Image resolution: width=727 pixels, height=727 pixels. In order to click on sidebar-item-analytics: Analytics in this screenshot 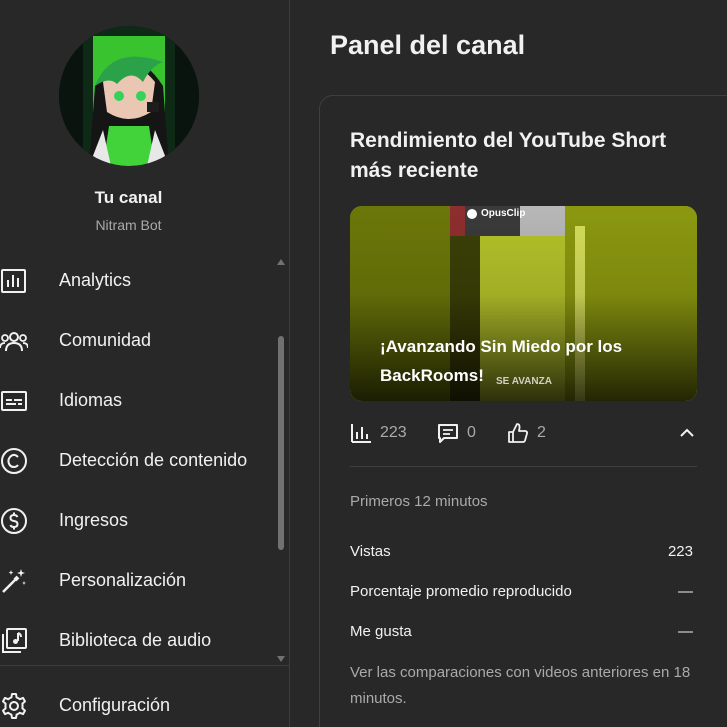, I will do `click(137, 280)`.